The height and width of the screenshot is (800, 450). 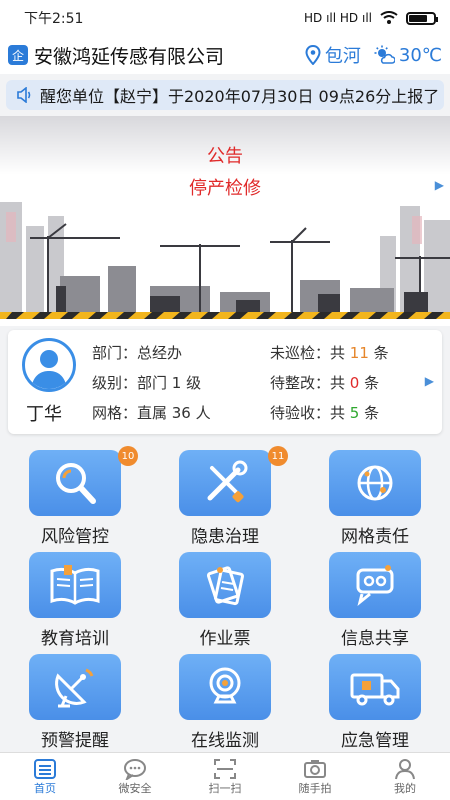 I want to click on module-info-sharing: 信息共享, so click(x=375, y=600).